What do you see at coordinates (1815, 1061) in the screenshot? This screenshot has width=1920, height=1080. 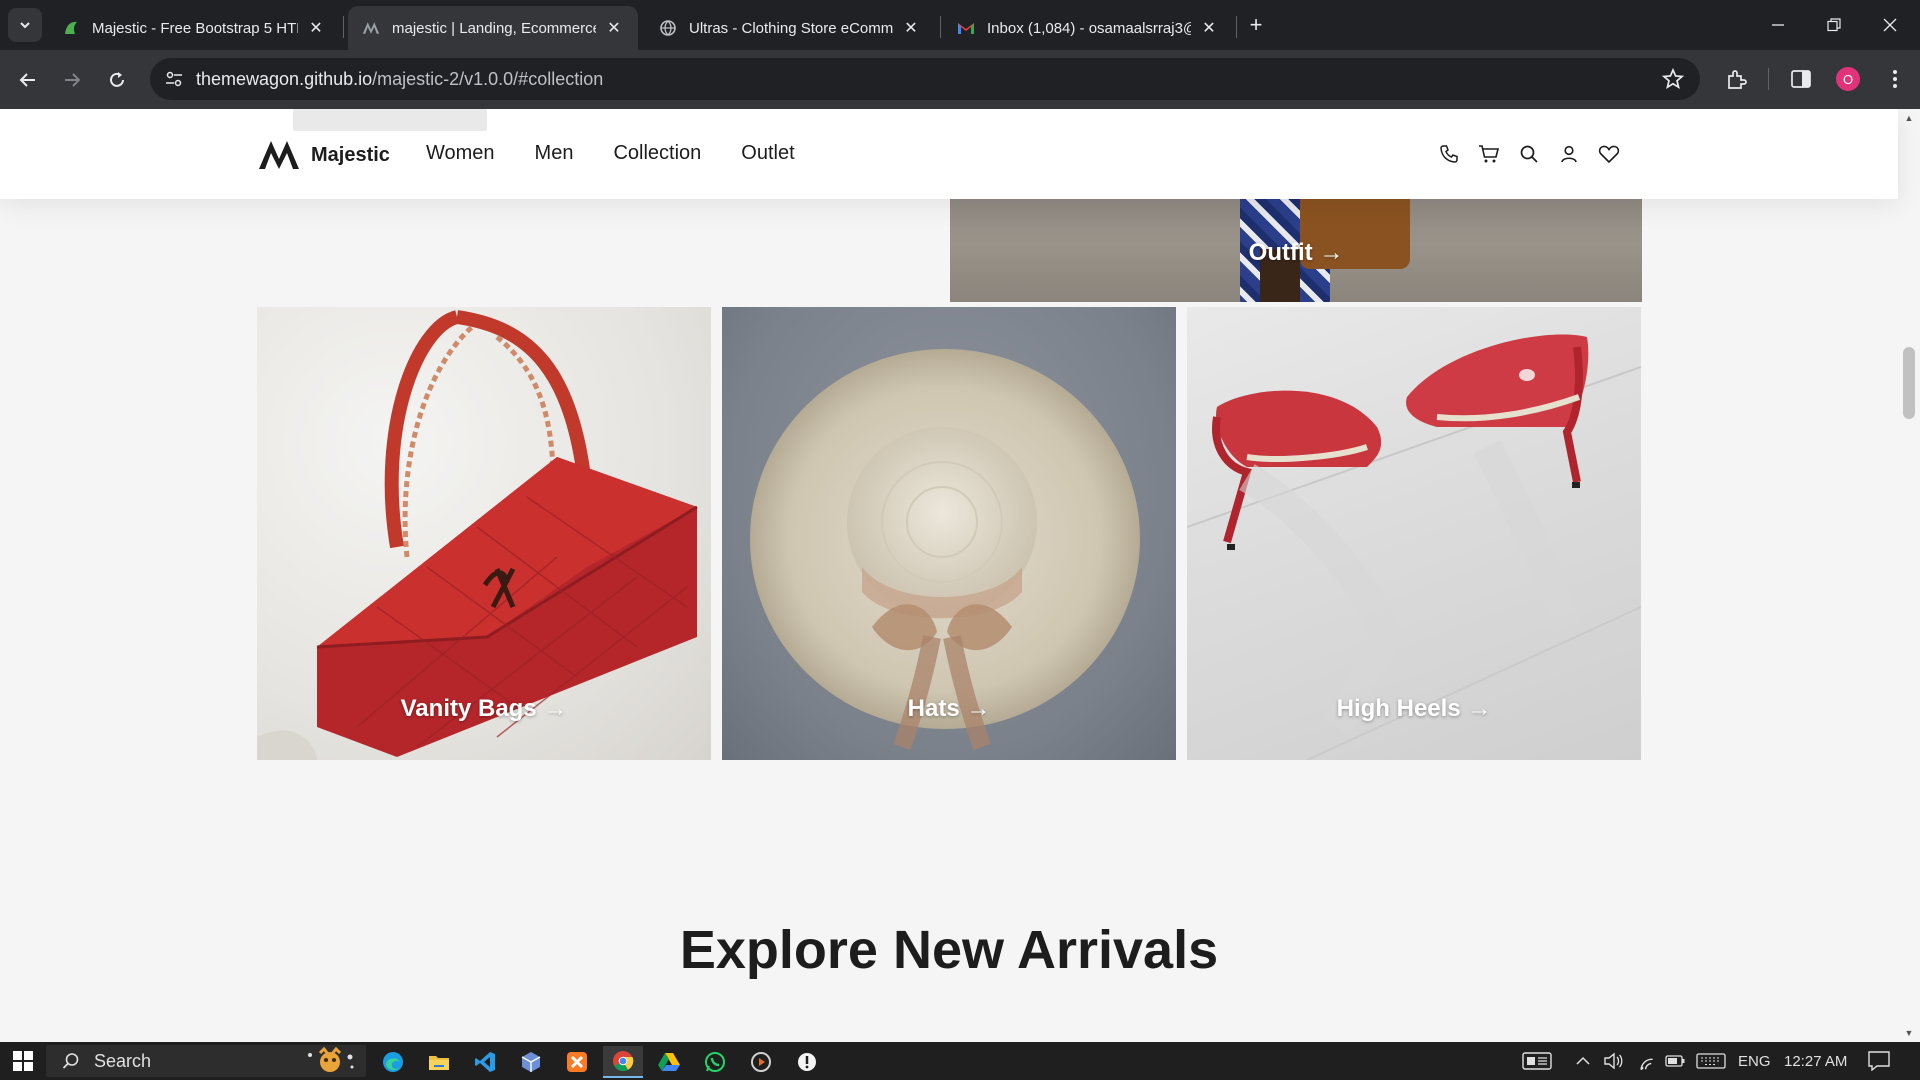 I see `clock-time: 12:27 AM` at bounding box center [1815, 1061].